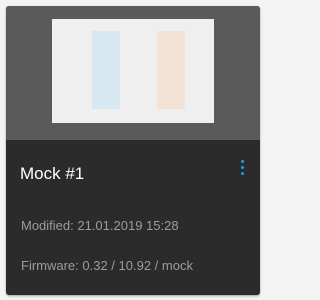 The width and height of the screenshot is (320, 300). What do you see at coordinates (52, 173) in the screenshot?
I see `device-title: Mock #1` at bounding box center [52, 173].